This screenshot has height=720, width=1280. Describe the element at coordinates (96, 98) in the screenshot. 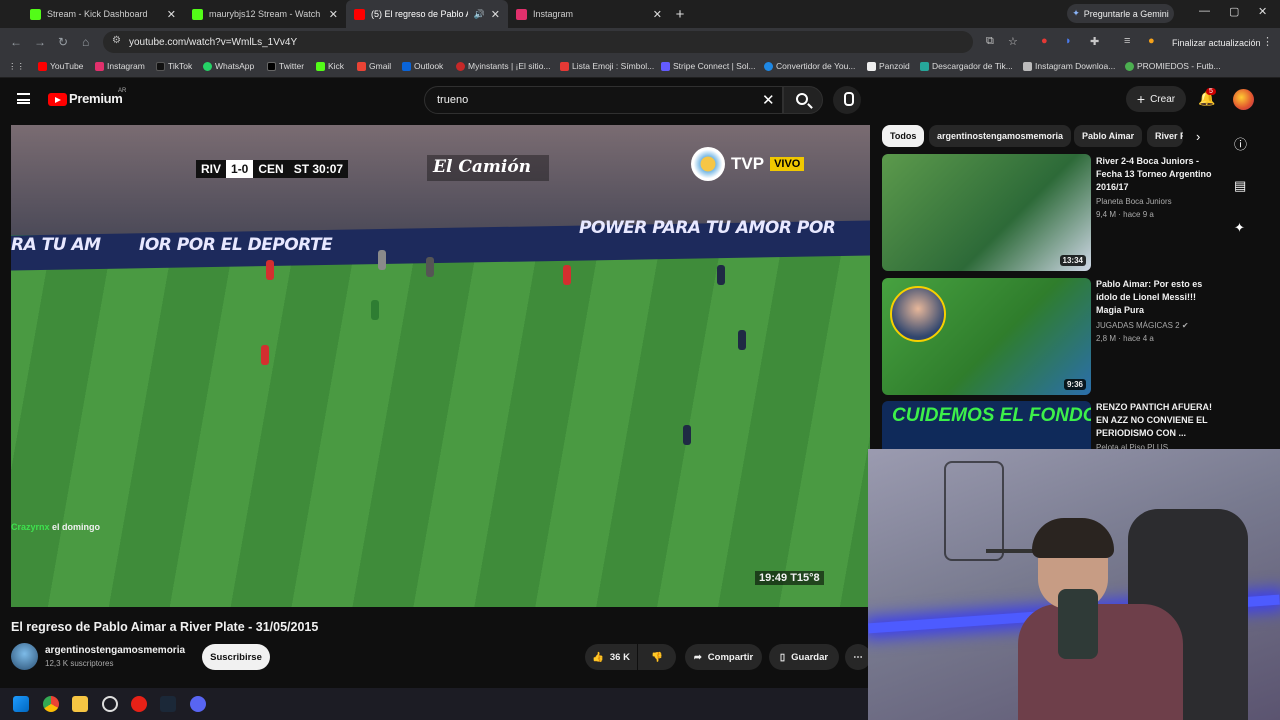

I see `youtube-logo-text: Premium` at that location.